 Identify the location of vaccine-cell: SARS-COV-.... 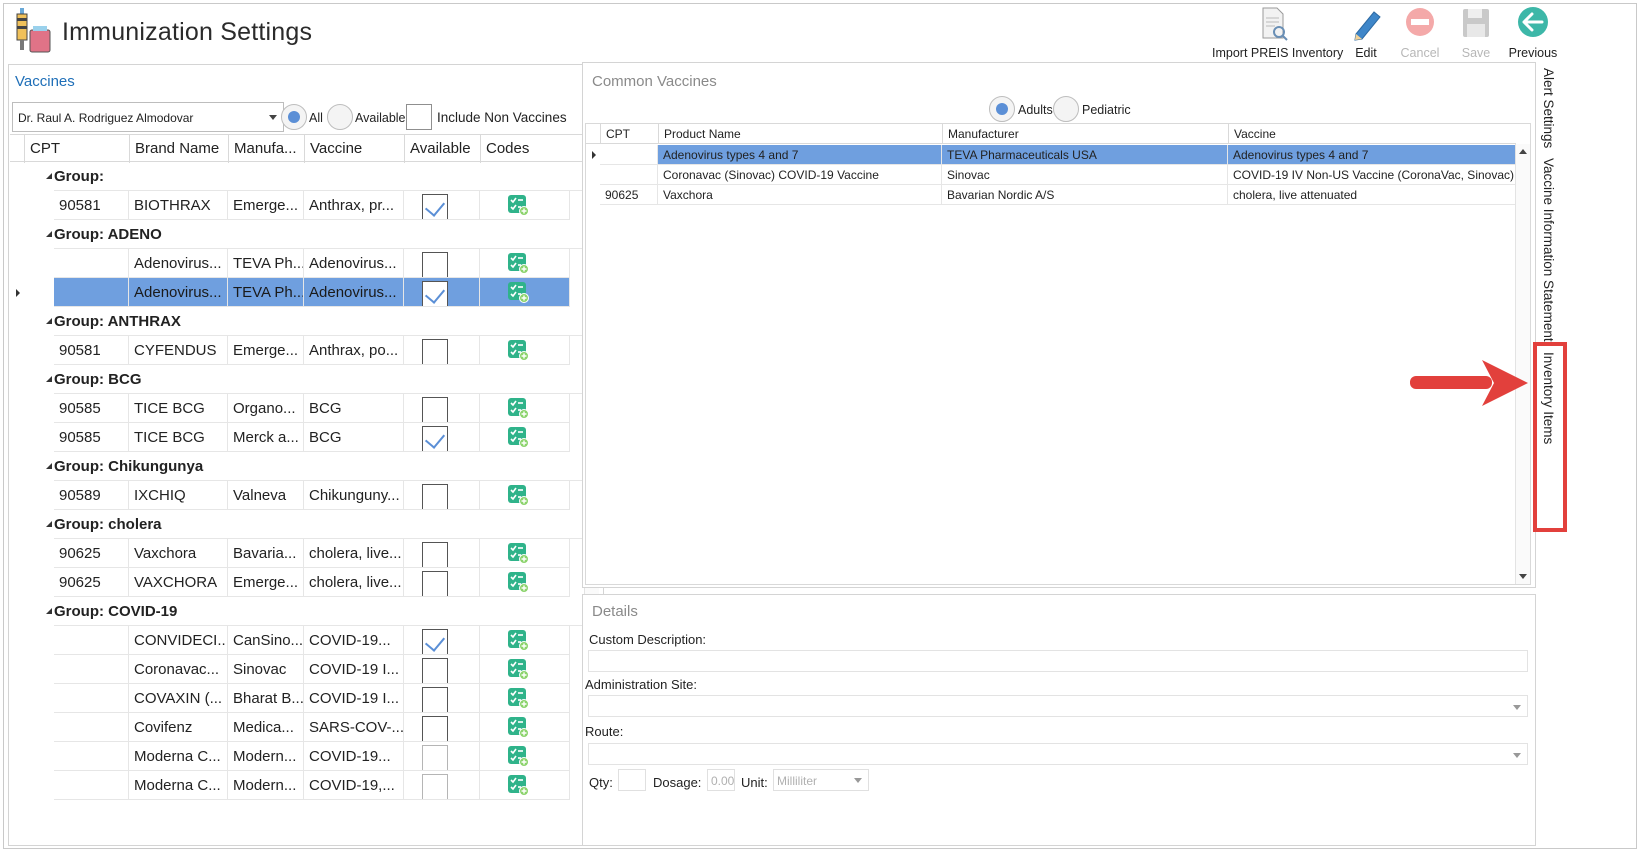
(354, 727).